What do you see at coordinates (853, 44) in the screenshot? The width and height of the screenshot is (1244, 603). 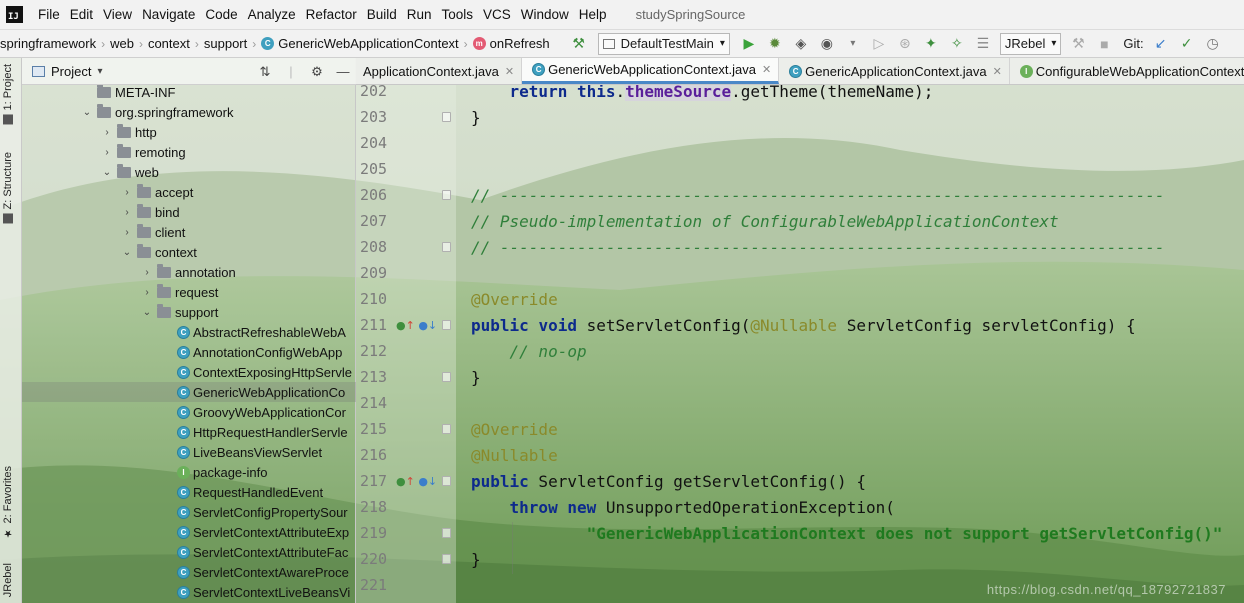 I see `more-run-options-icon: ▾` at bounding box center [853, 44].